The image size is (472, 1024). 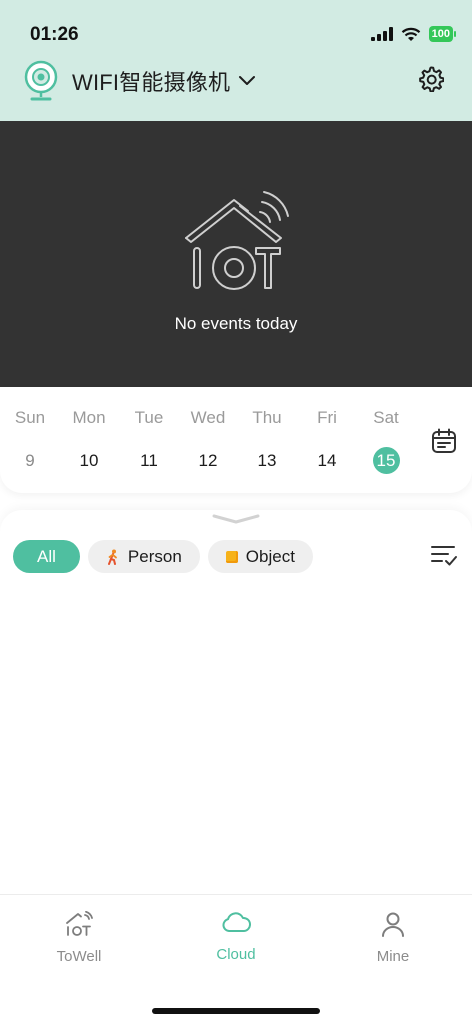 What do you see at coordinates (79, 937) in the screenshot?
I see `tab-towell: ToWell` at bounding box center [79, 937].